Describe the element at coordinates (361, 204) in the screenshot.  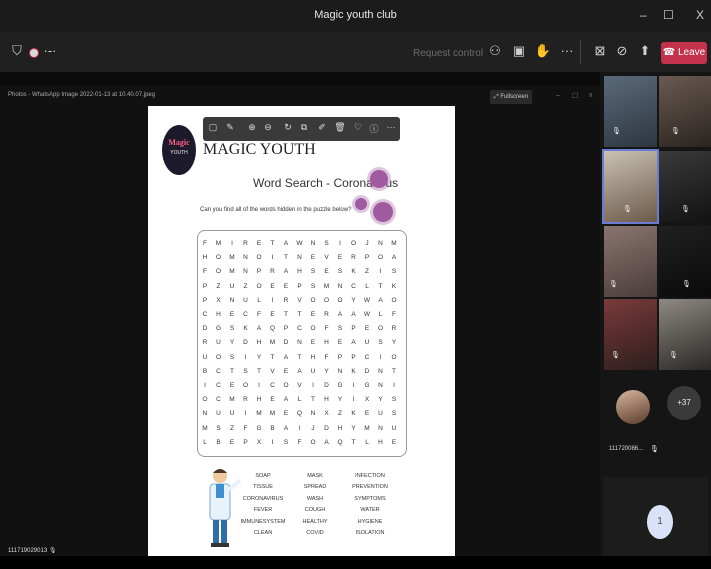
I see `virus-icon` at that location.